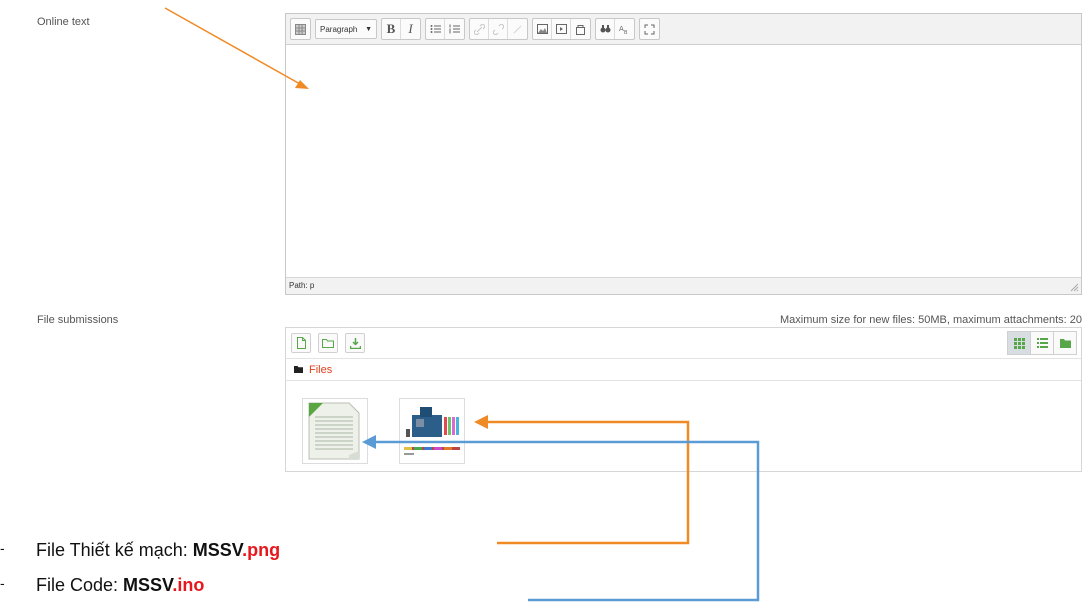 Image resolution: width=1088 pixels, height=603 pixels. I want to click on unlink-icon, so click(498, 29).